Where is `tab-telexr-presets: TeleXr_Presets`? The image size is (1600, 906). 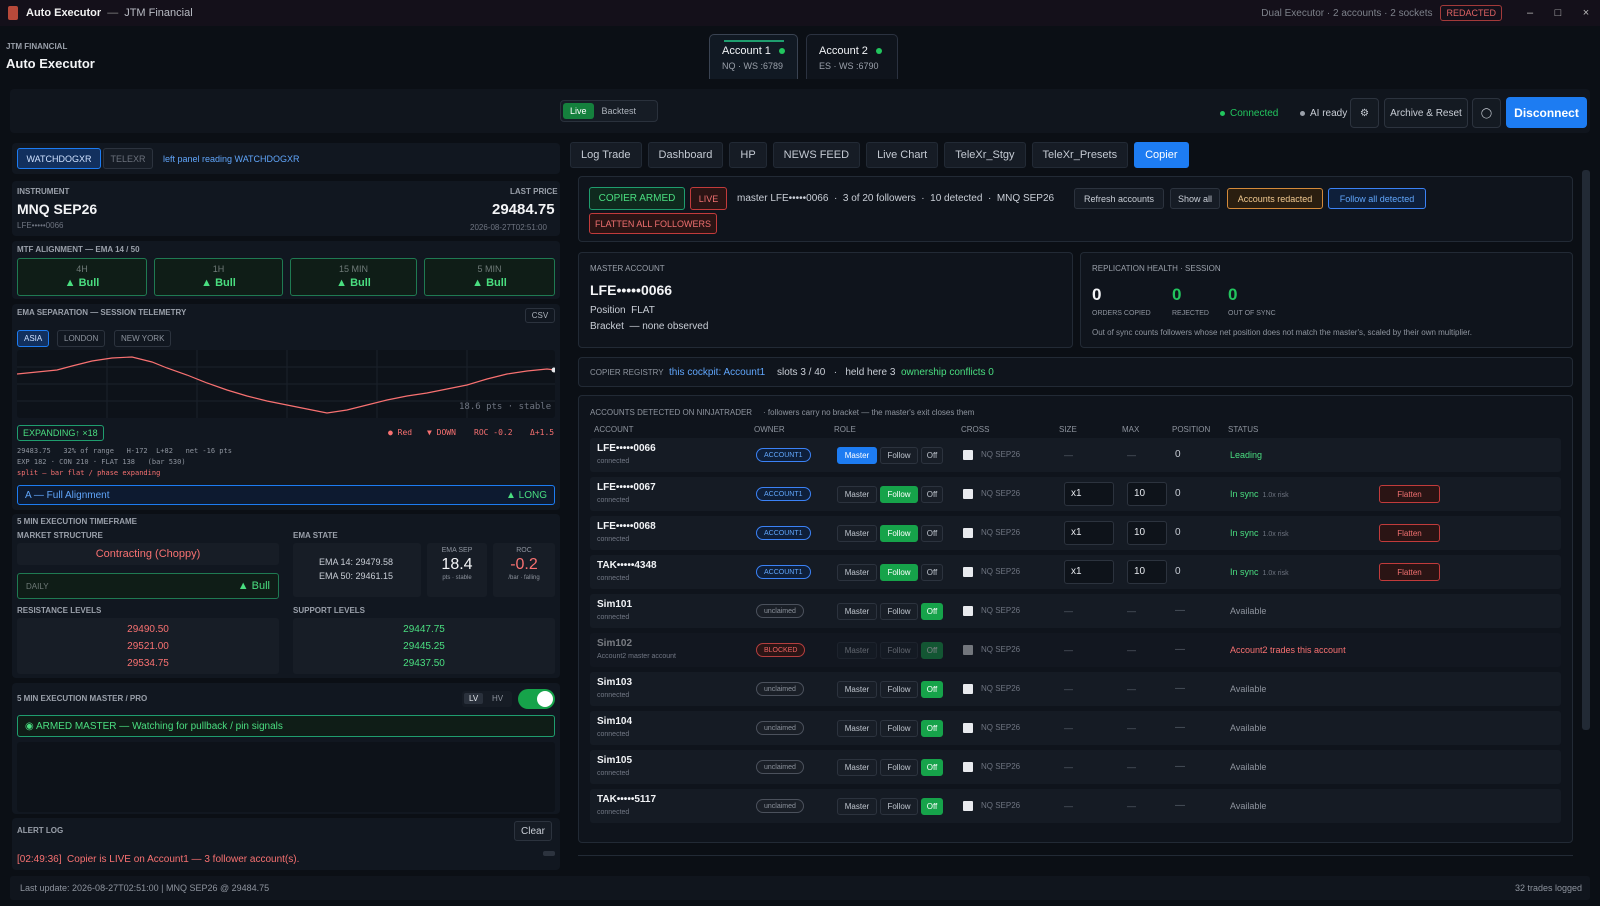
tab-telexr-presets: TeleXr_Presets is located at coordinates (1080, 155).